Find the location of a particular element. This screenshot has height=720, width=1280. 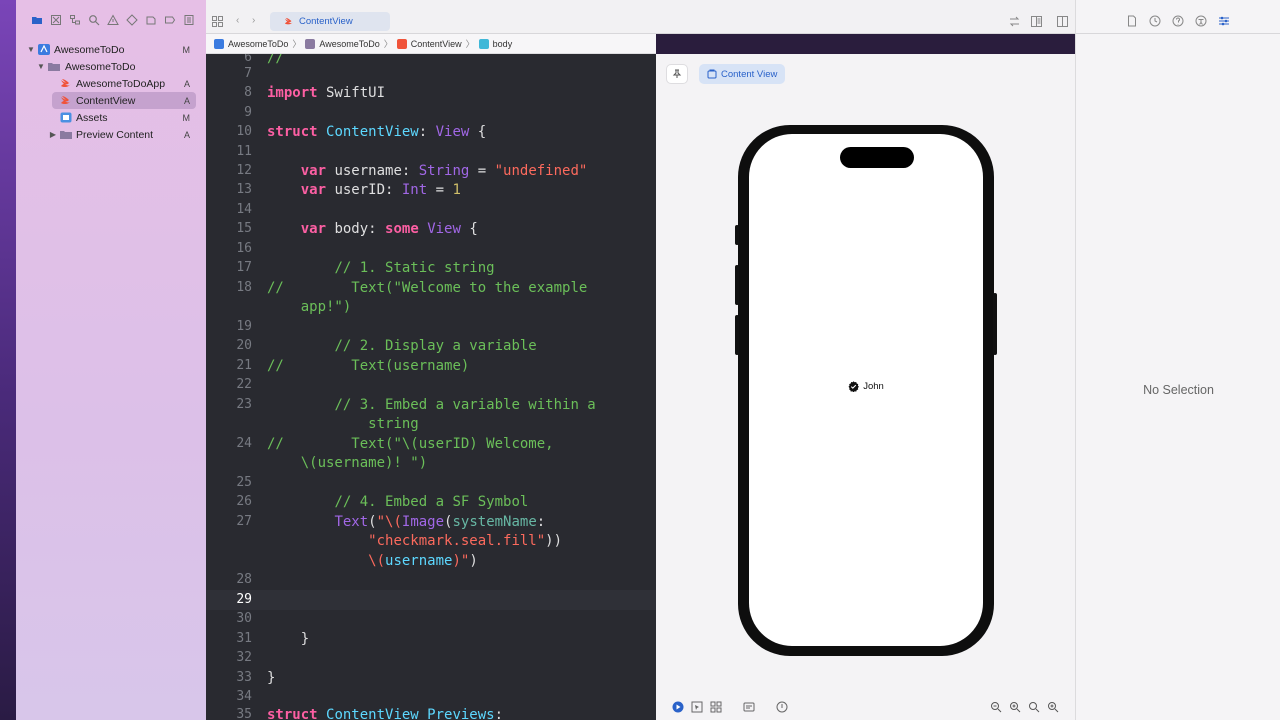

tree-item-label: ContentView is located at coordinates (106, 100).